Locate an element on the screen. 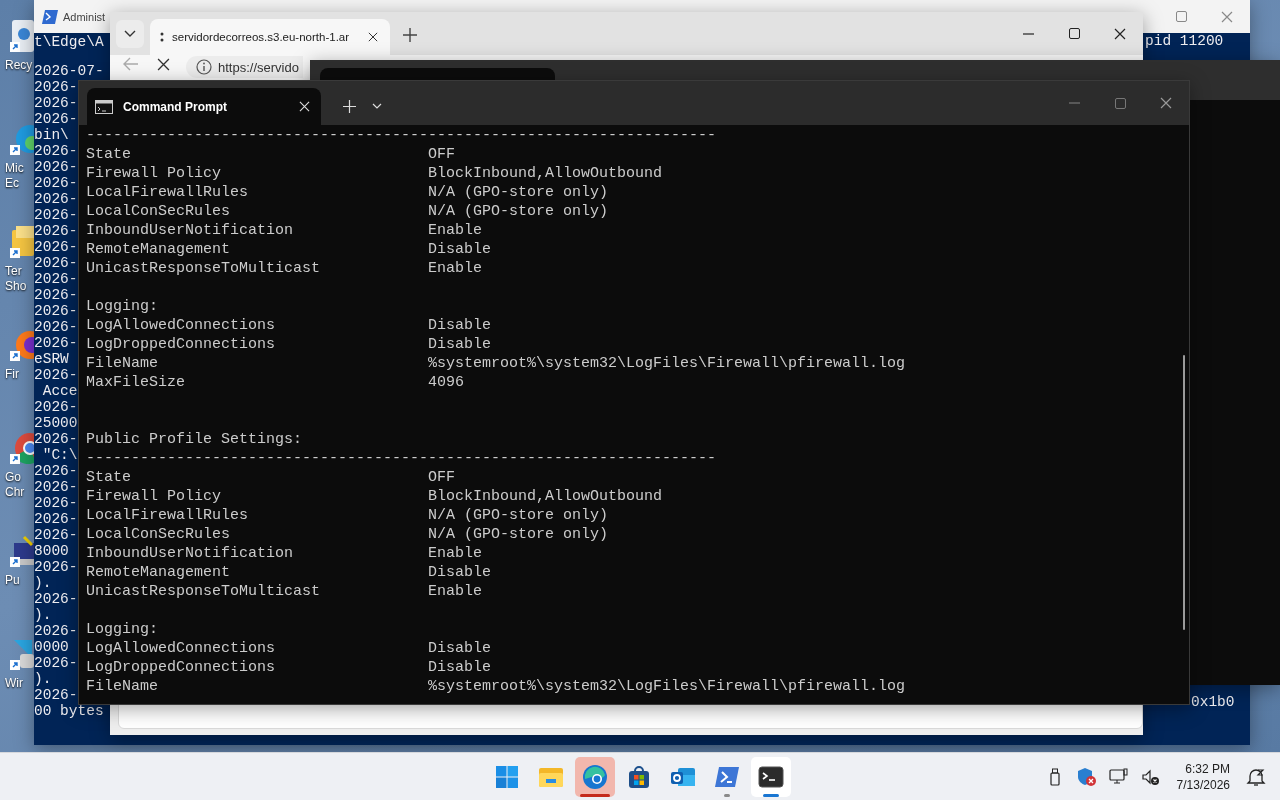  console-text: 25000 is located at coordinates (56, 423).